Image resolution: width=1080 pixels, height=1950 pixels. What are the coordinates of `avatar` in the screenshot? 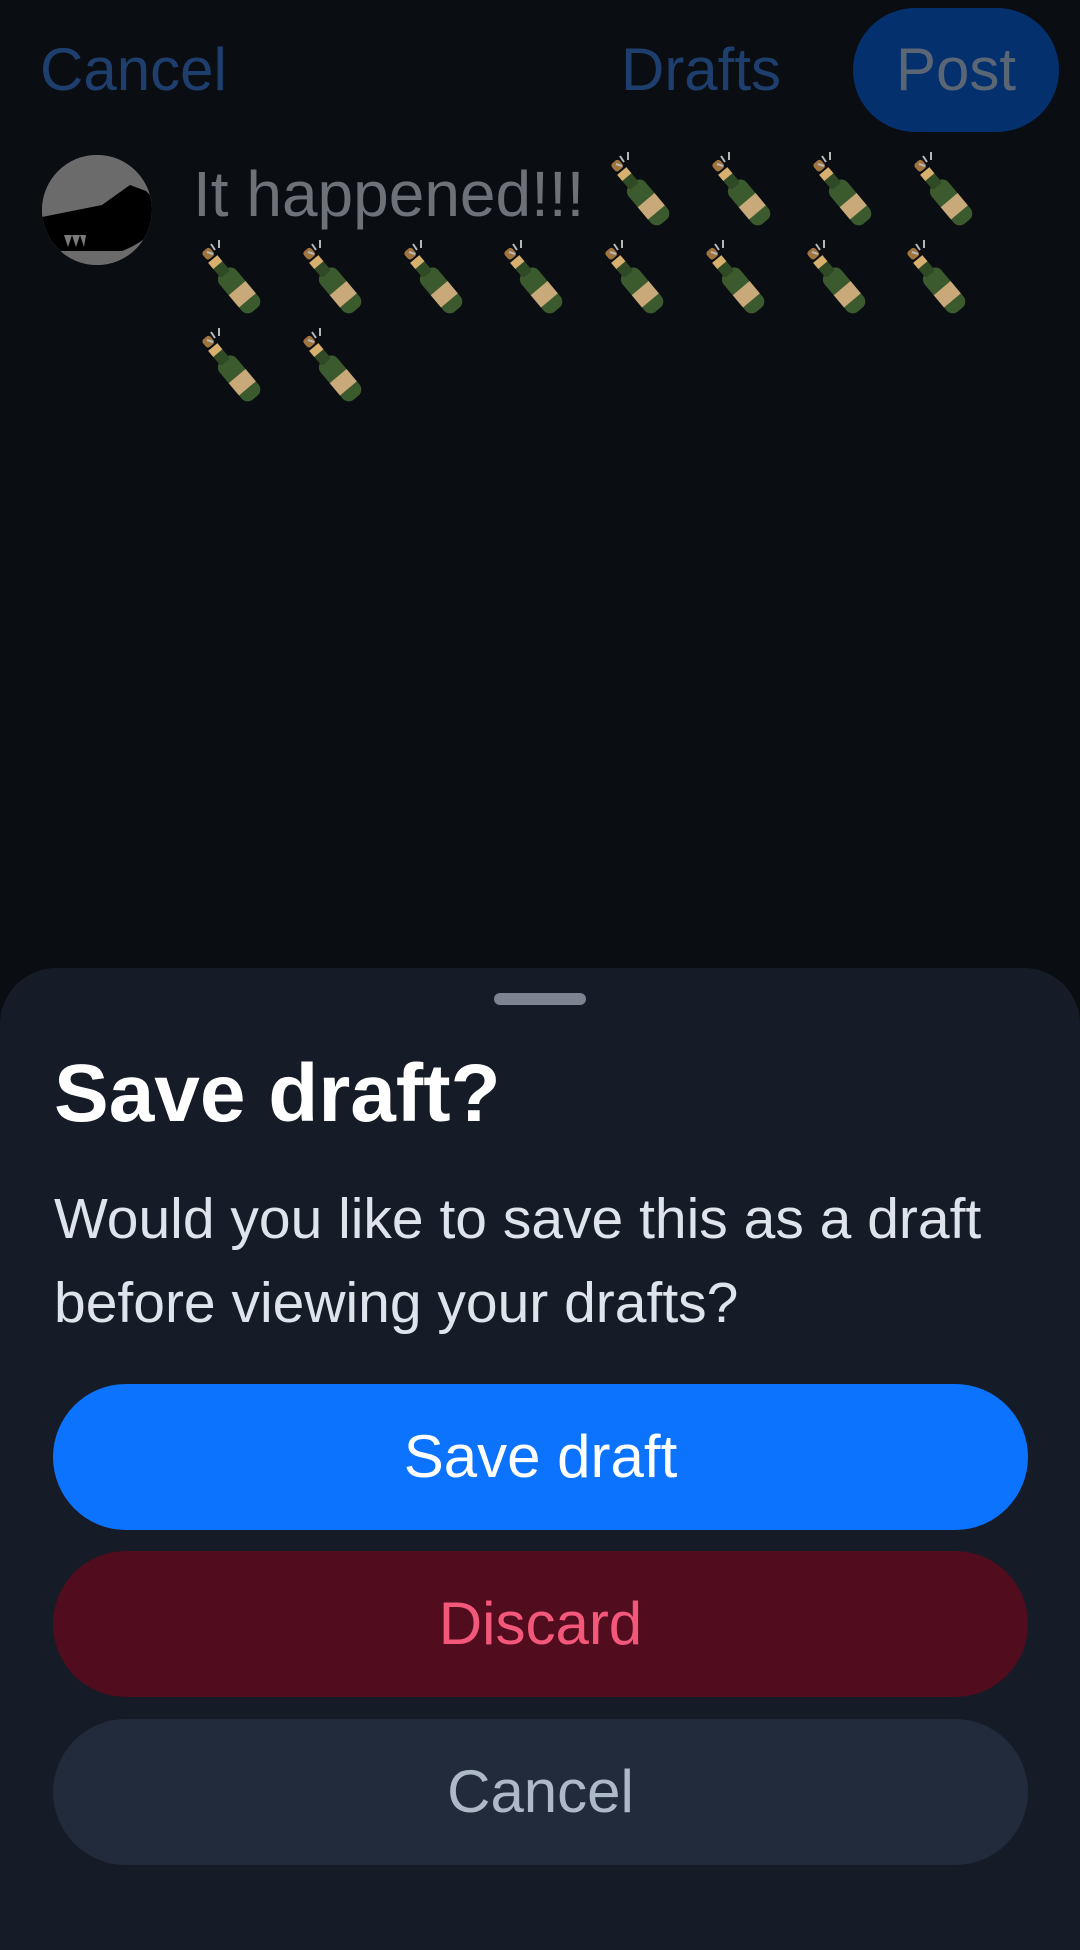 It's located at (97, 210).